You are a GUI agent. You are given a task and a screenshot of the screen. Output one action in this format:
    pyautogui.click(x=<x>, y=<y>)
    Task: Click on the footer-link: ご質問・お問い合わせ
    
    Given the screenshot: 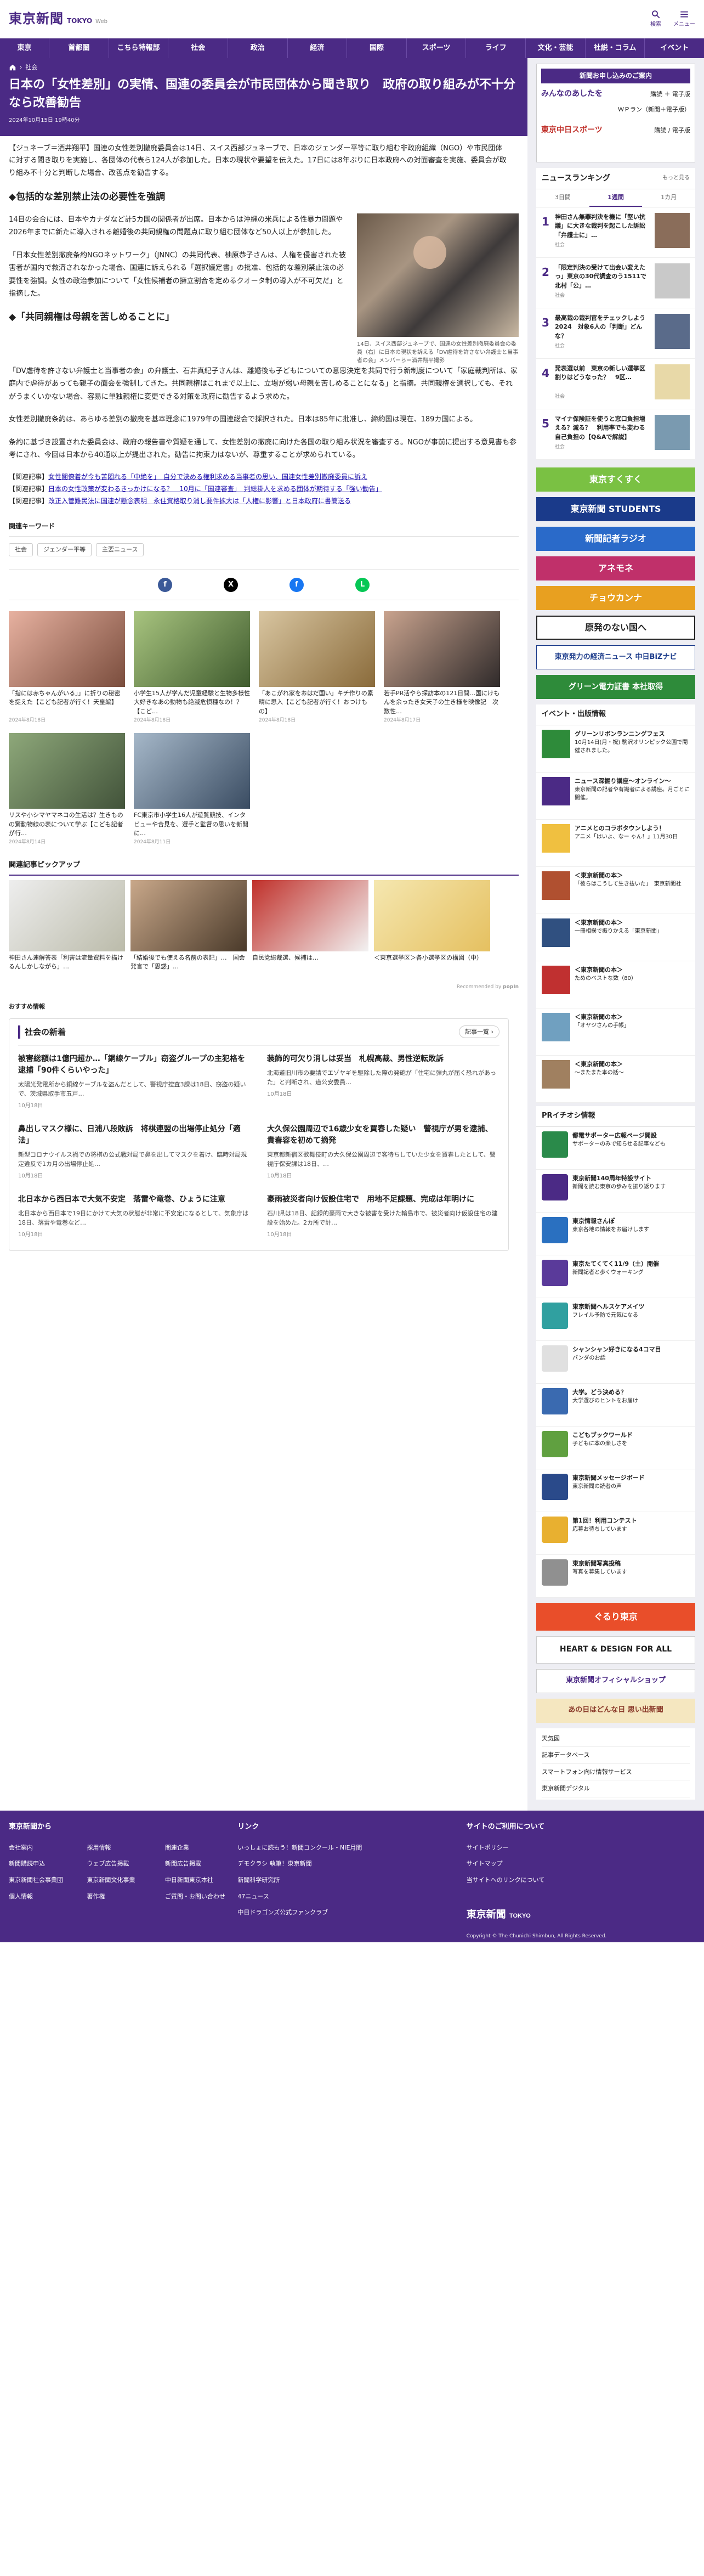 What is the action you would take?
    pyautogui.click(x=201, y=1897)
    